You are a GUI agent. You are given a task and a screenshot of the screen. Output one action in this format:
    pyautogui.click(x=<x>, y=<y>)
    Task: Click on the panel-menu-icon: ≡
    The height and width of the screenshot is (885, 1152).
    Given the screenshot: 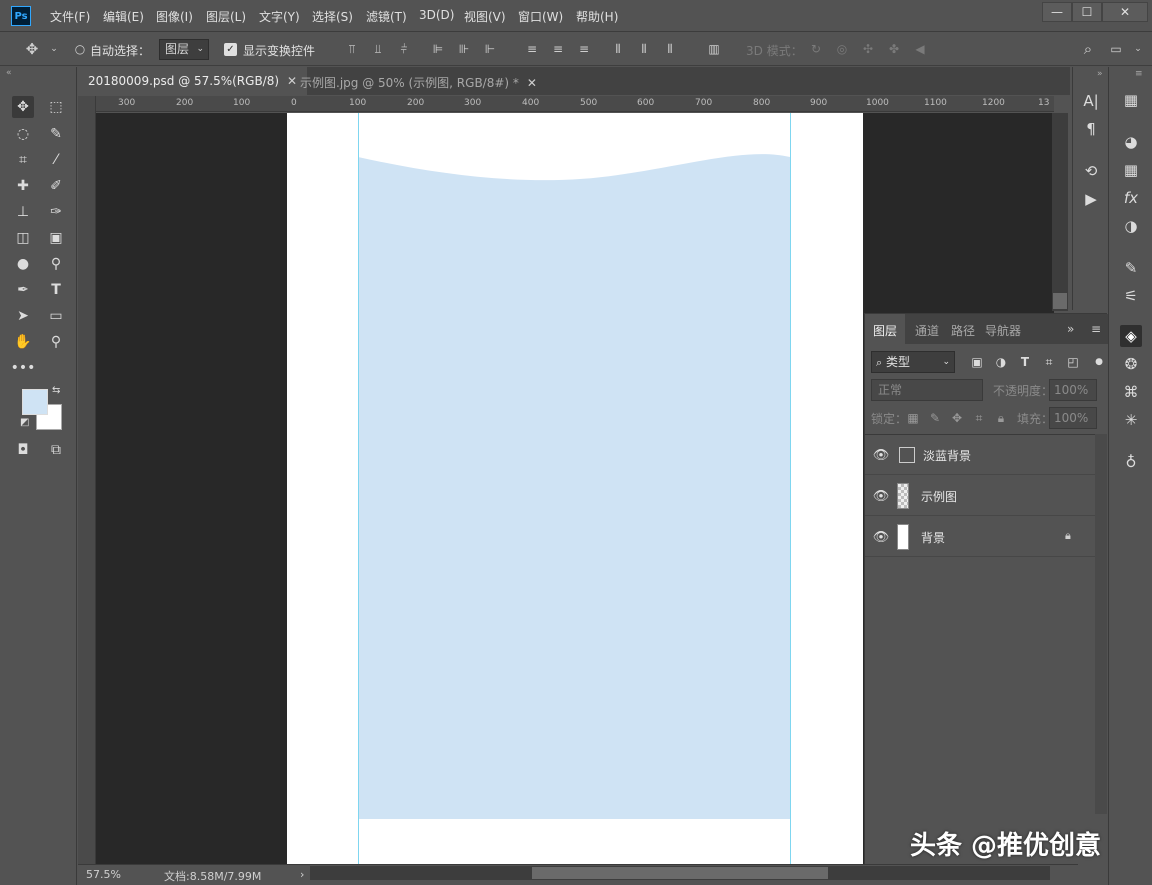 What is the action you would take?
    pyautogui.click(x=1096, y=329)
    